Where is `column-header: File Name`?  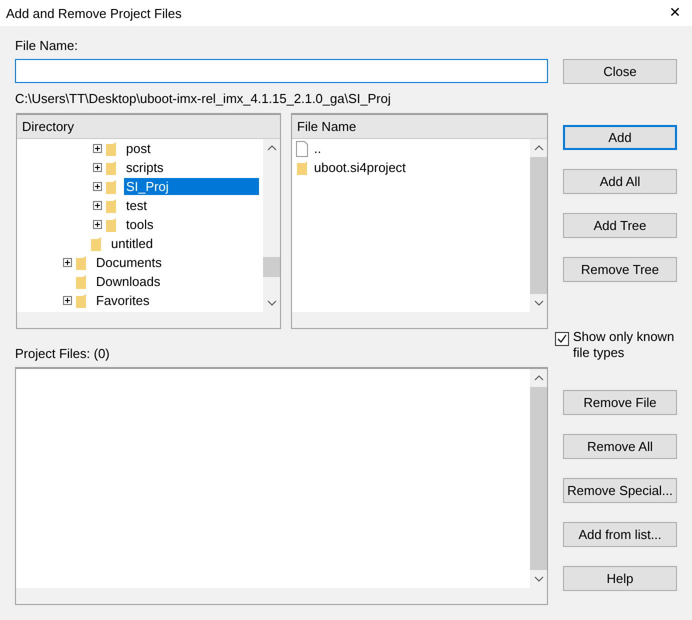
column-header: File Name is located at coordinates (419, 127).